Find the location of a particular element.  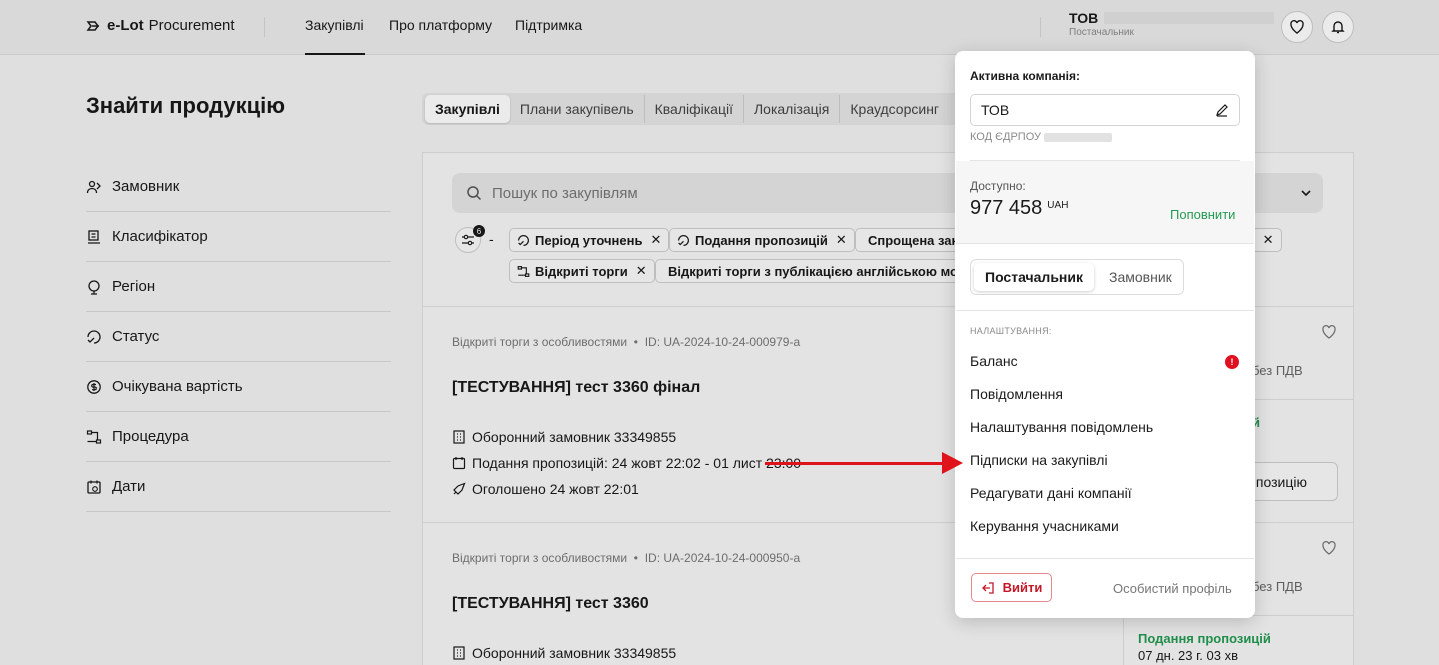

company-value: ТОВ is located at coordinates (995, 110).